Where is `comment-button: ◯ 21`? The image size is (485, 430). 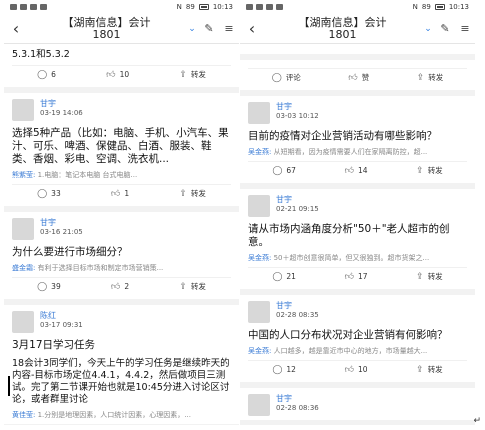
comment-button: ◯ 21 is located at coordinates (284, 277).